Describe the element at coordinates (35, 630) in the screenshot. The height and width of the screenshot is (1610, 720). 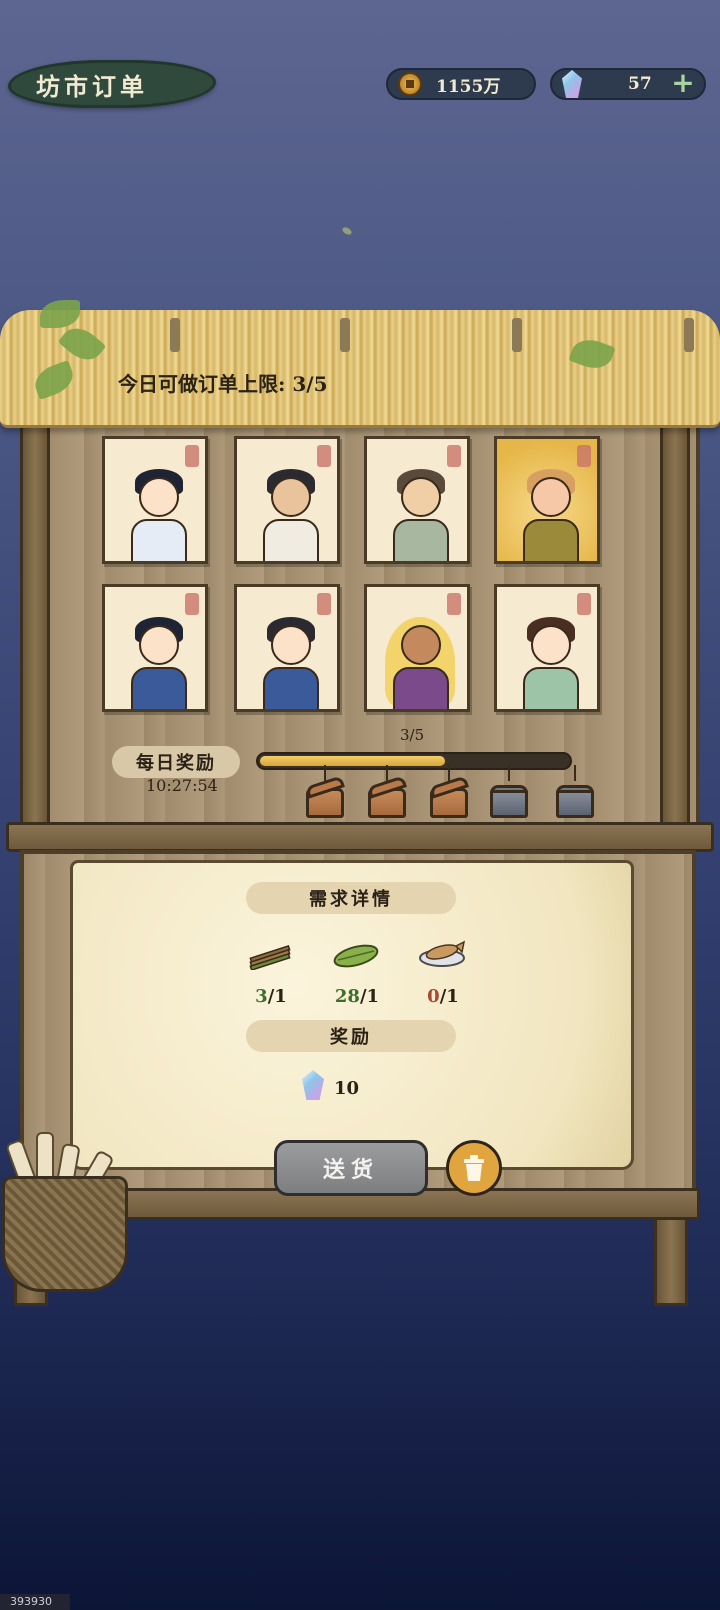
I see `left-post` at that location.